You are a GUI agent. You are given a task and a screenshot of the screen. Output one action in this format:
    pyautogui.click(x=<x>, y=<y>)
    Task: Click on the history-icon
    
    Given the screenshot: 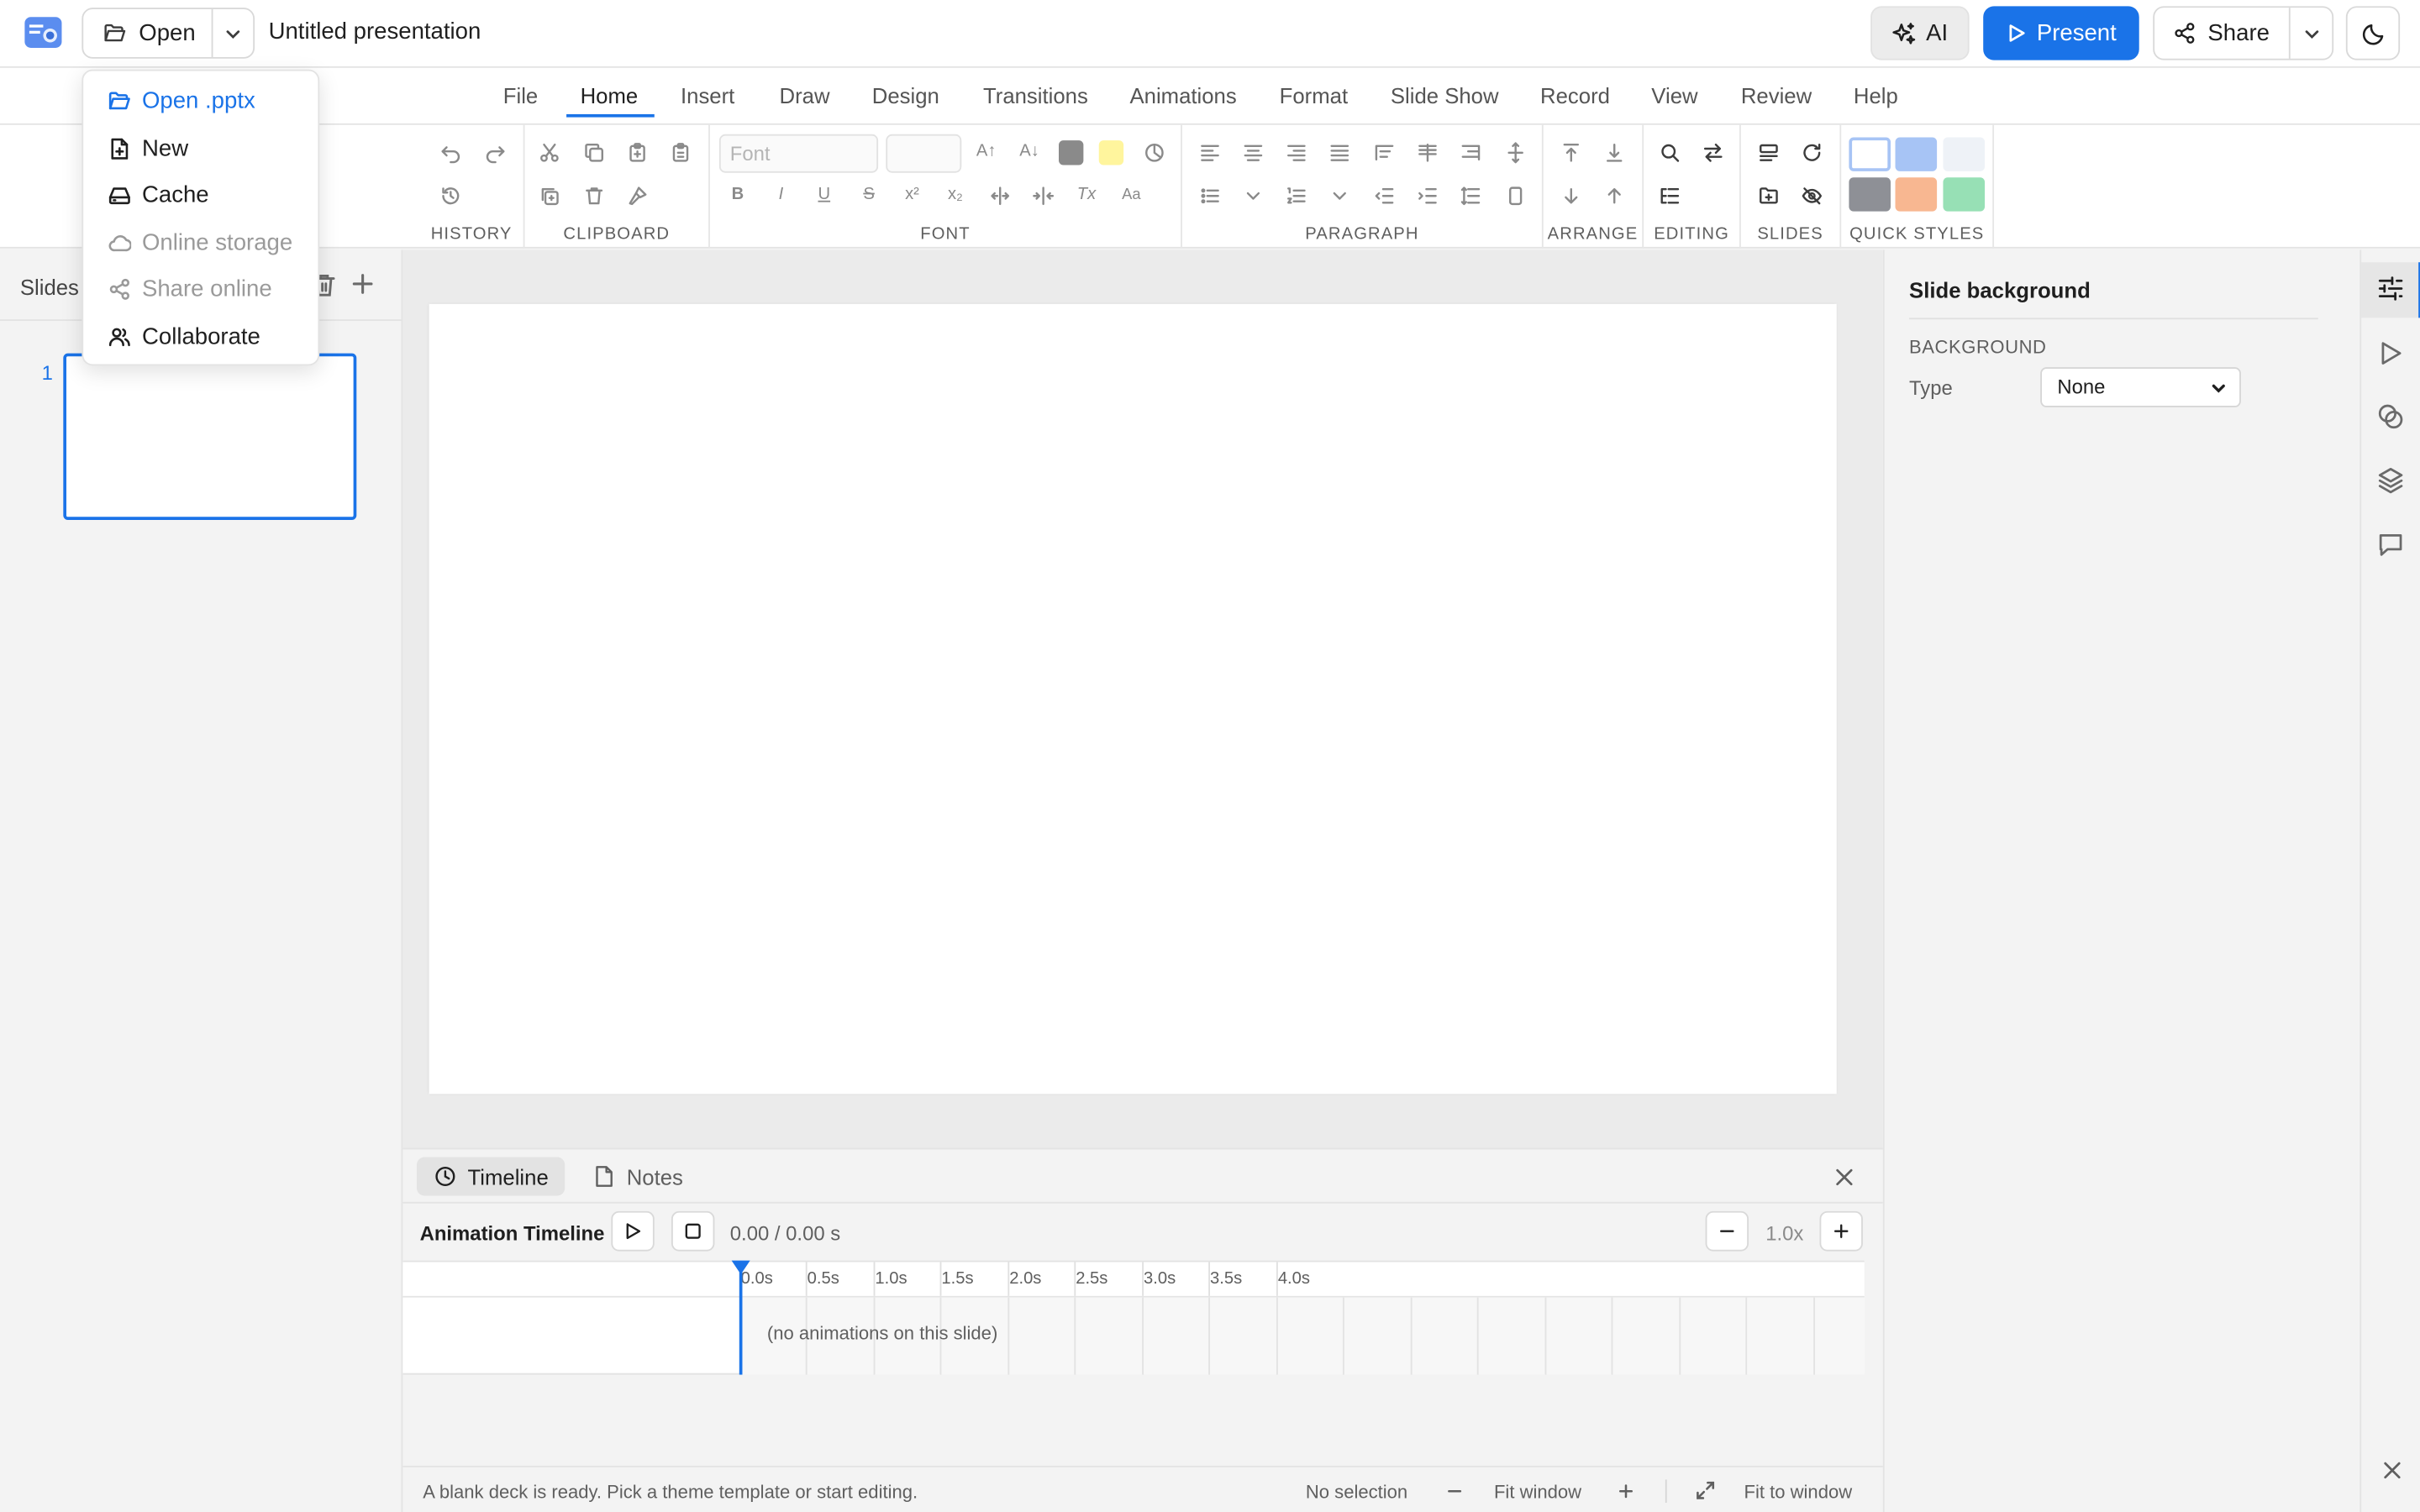 What is the action you would take?
    pyautogui.click(x=451, y=196)
    